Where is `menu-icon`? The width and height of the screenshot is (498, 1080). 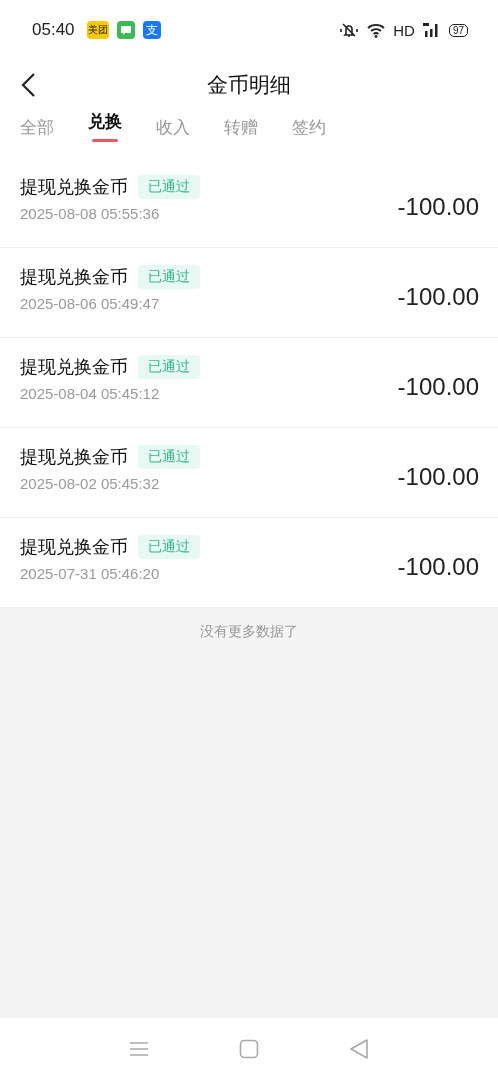
menu-icon is located at coordinates (139, 1049).